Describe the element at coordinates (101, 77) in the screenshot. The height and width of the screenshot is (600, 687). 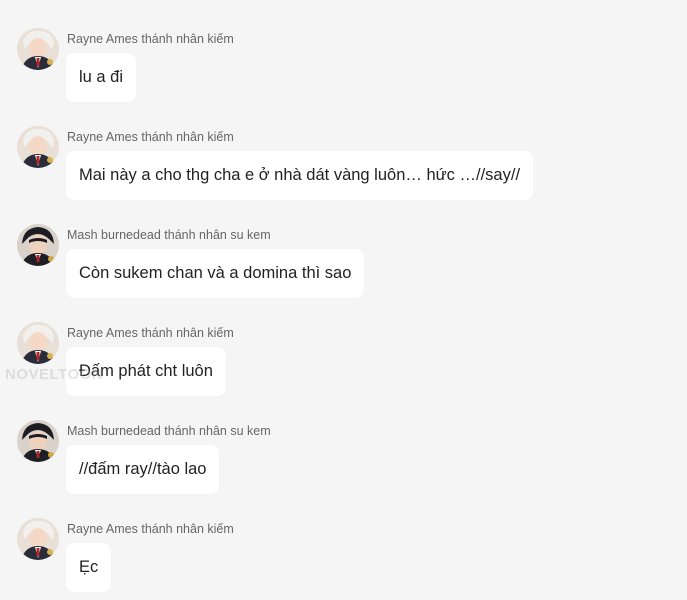
I see `message-bubble: lu a đi` at that location.